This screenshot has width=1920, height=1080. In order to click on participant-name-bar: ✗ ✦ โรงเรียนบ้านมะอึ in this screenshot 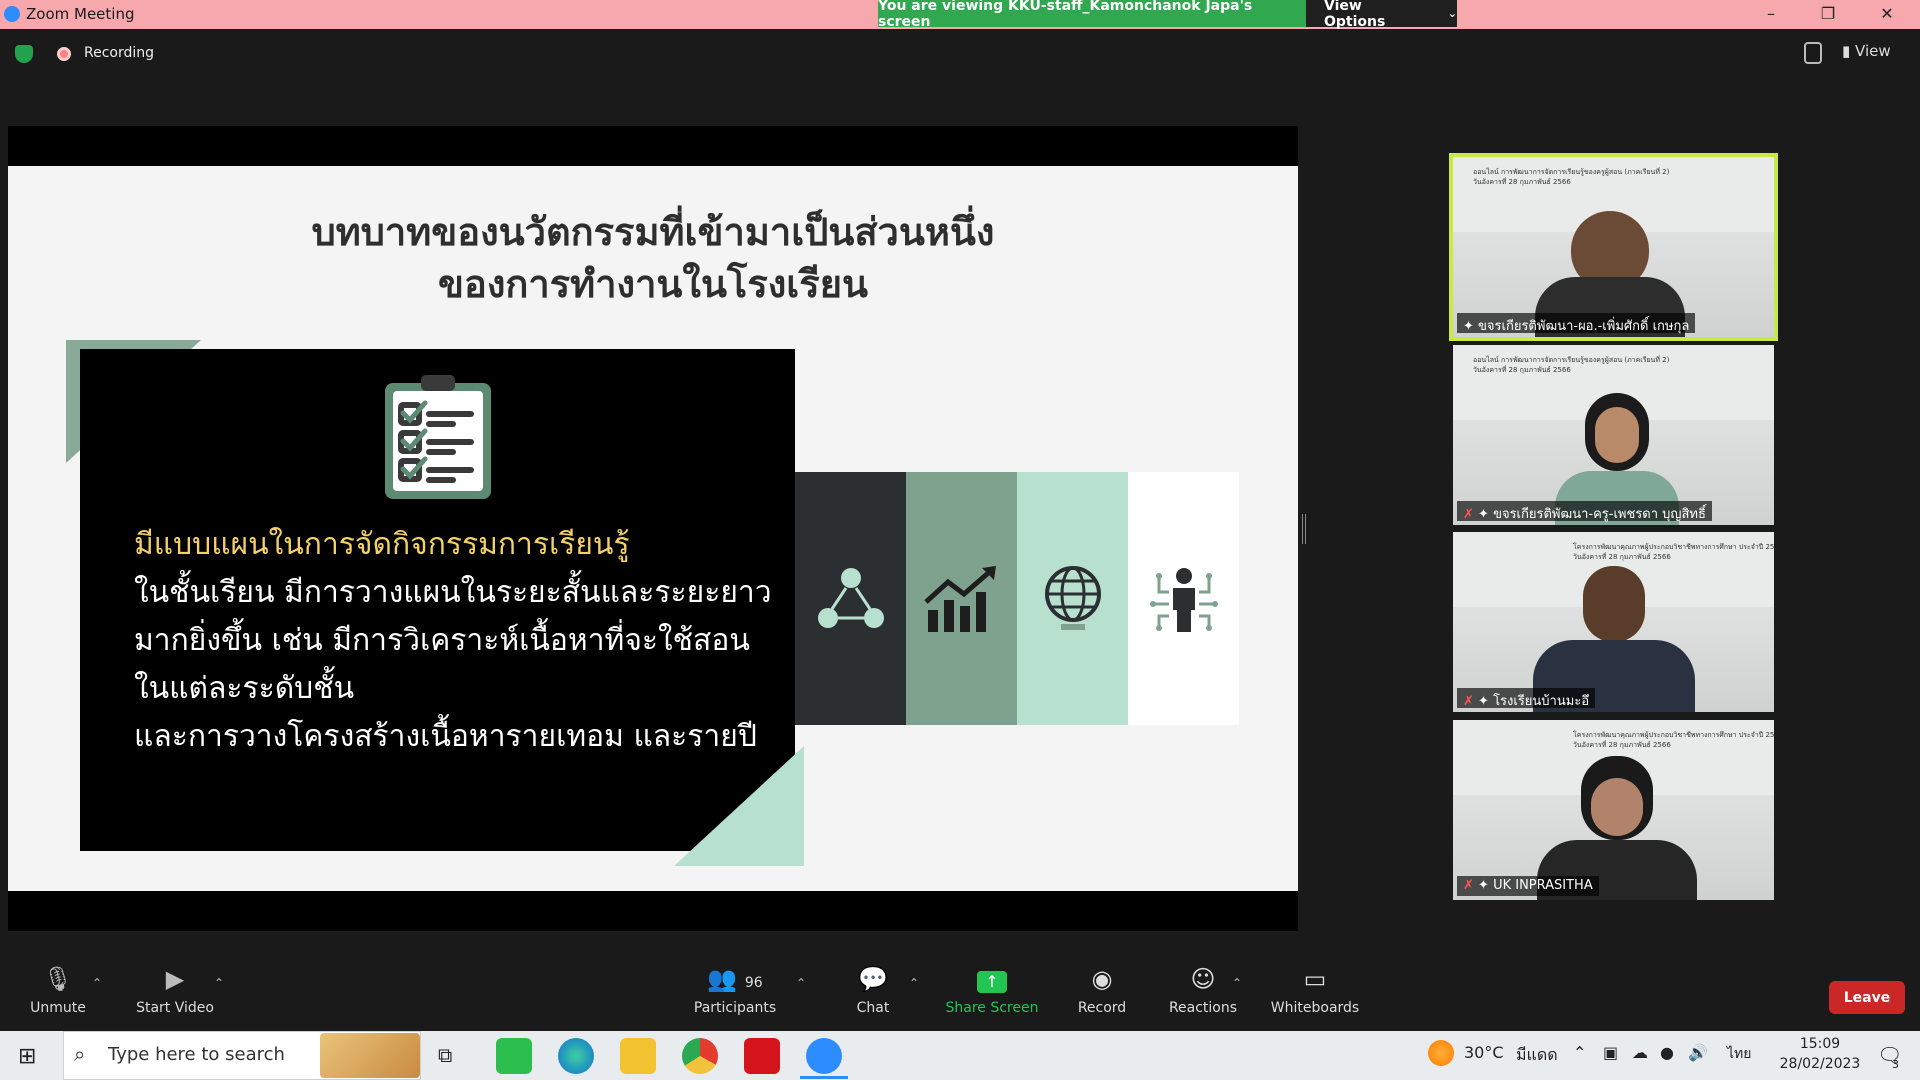, I will do `click(1526, 698)`.